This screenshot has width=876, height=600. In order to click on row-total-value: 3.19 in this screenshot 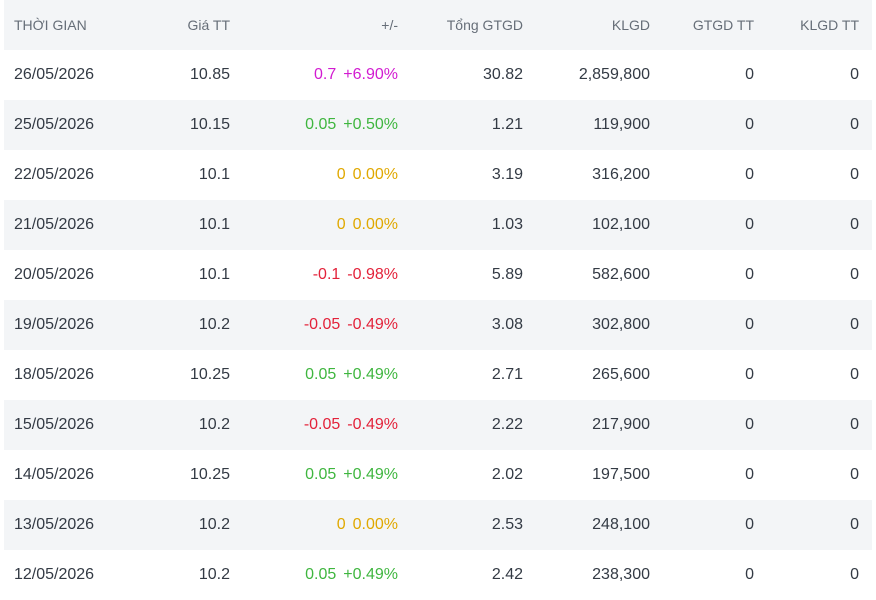, I will do `click(507, 174)`.